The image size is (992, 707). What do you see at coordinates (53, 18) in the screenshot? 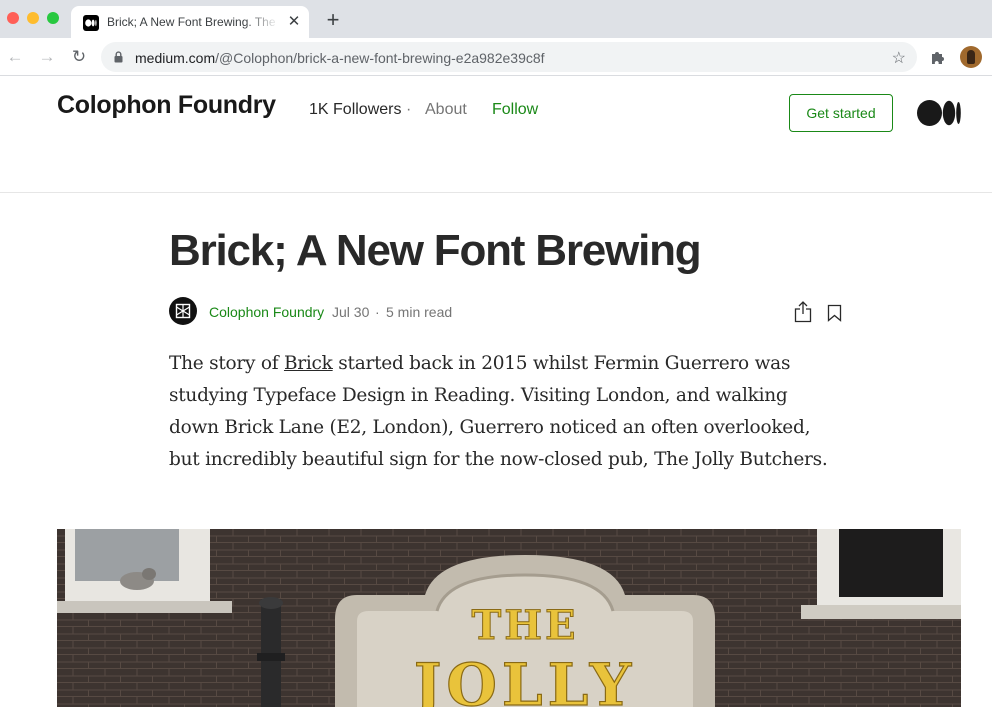
I see `maximize-window-button` at bounding box center [53, 18].